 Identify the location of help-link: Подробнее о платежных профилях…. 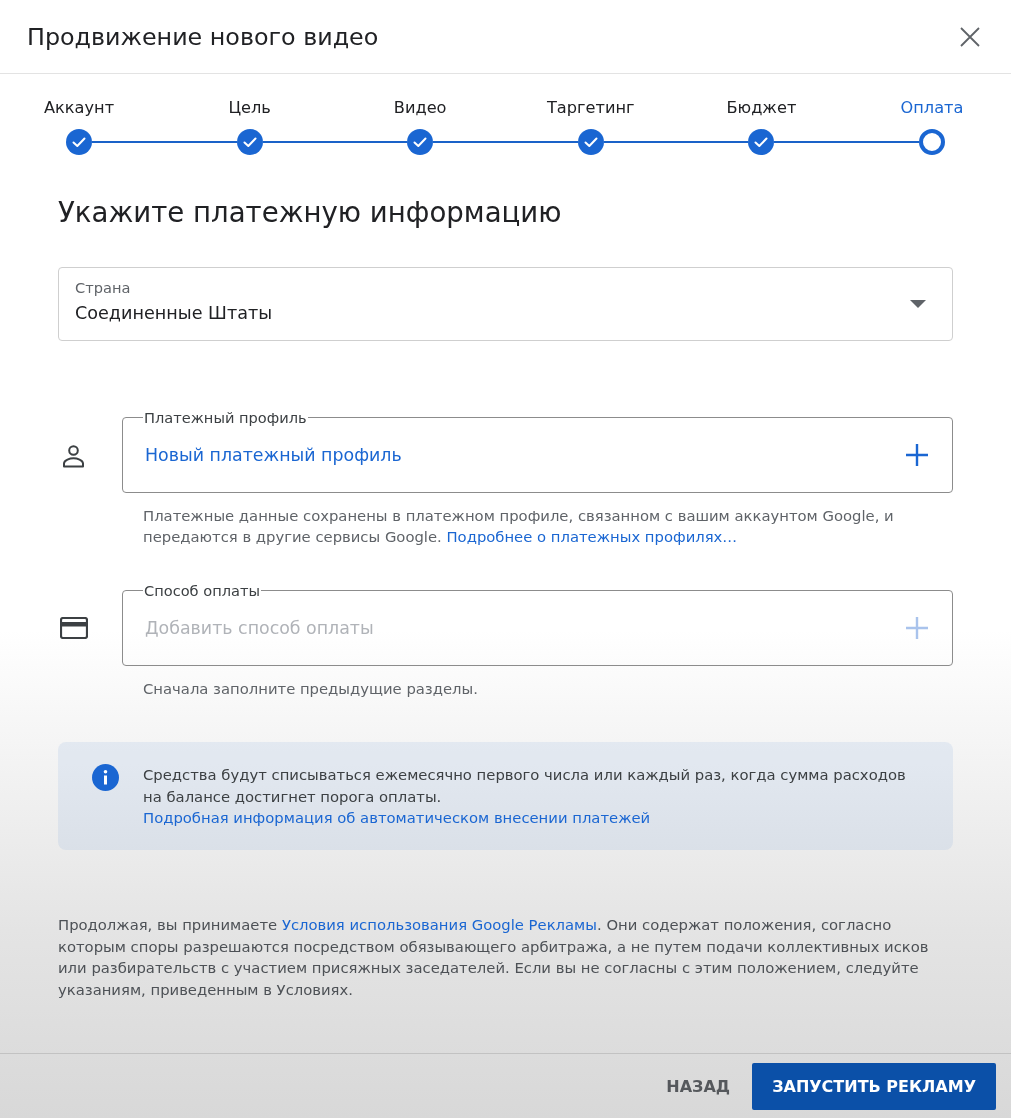
(592, 536).